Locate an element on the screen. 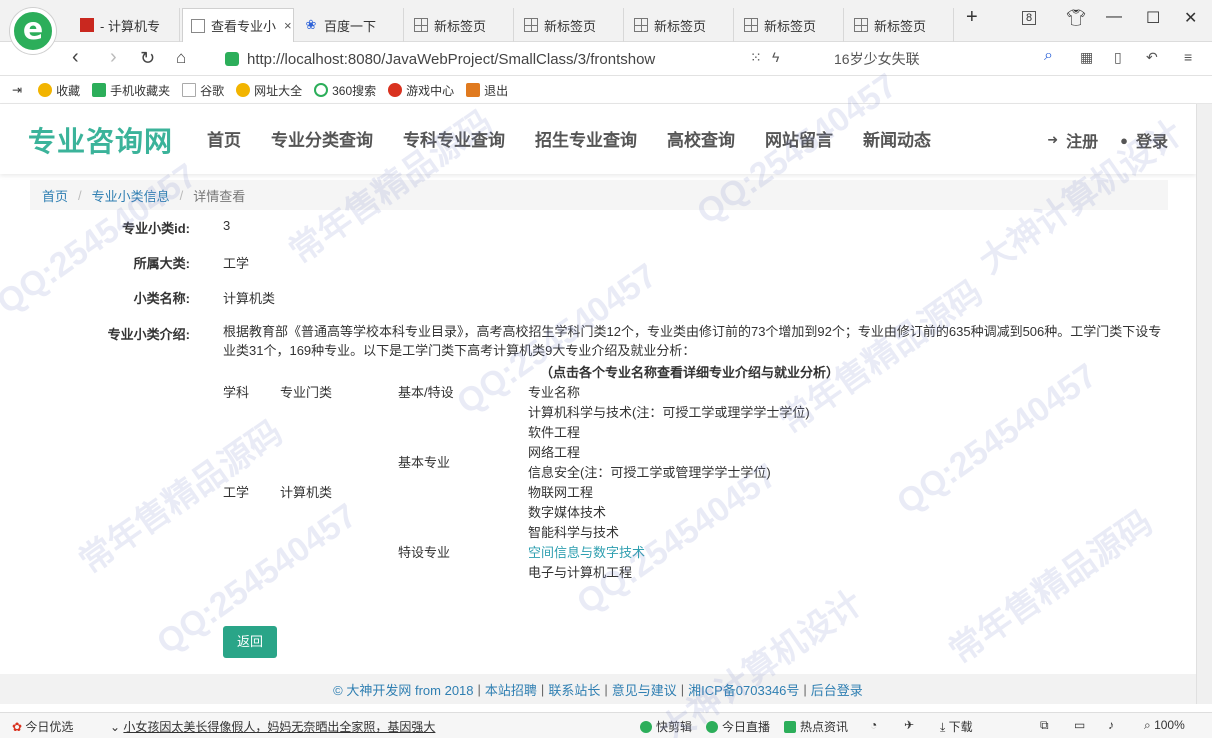  forward-arrow-icon: › is located at coordinates (113, 57).